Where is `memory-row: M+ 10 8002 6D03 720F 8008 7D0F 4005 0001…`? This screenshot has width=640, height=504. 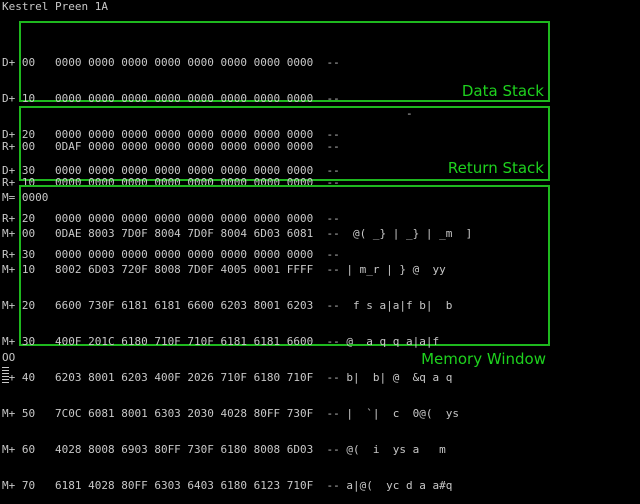
memory-row: M+ 10 8002 6D03 720F 8008 7D0F 4005 0001… is located at coordinates (224, 269).